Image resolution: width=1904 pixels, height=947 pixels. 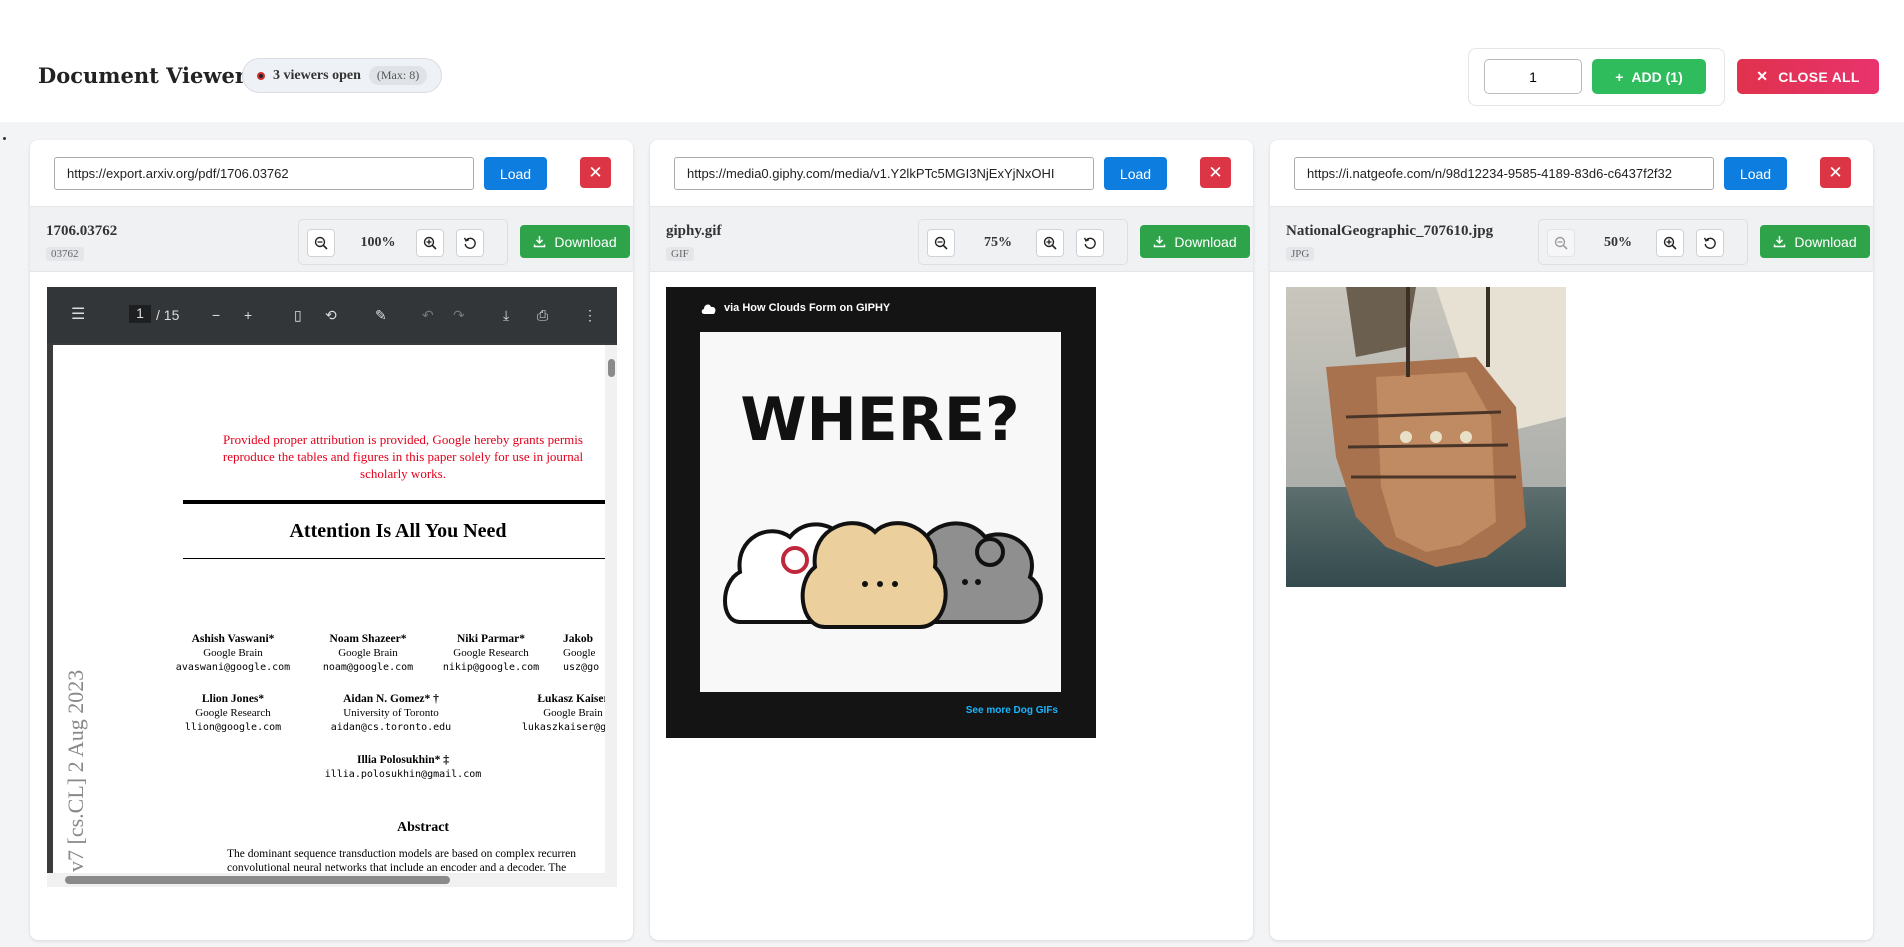 I want to click on author-name: Łukasz Kaiser, so click(x=571, y=699).